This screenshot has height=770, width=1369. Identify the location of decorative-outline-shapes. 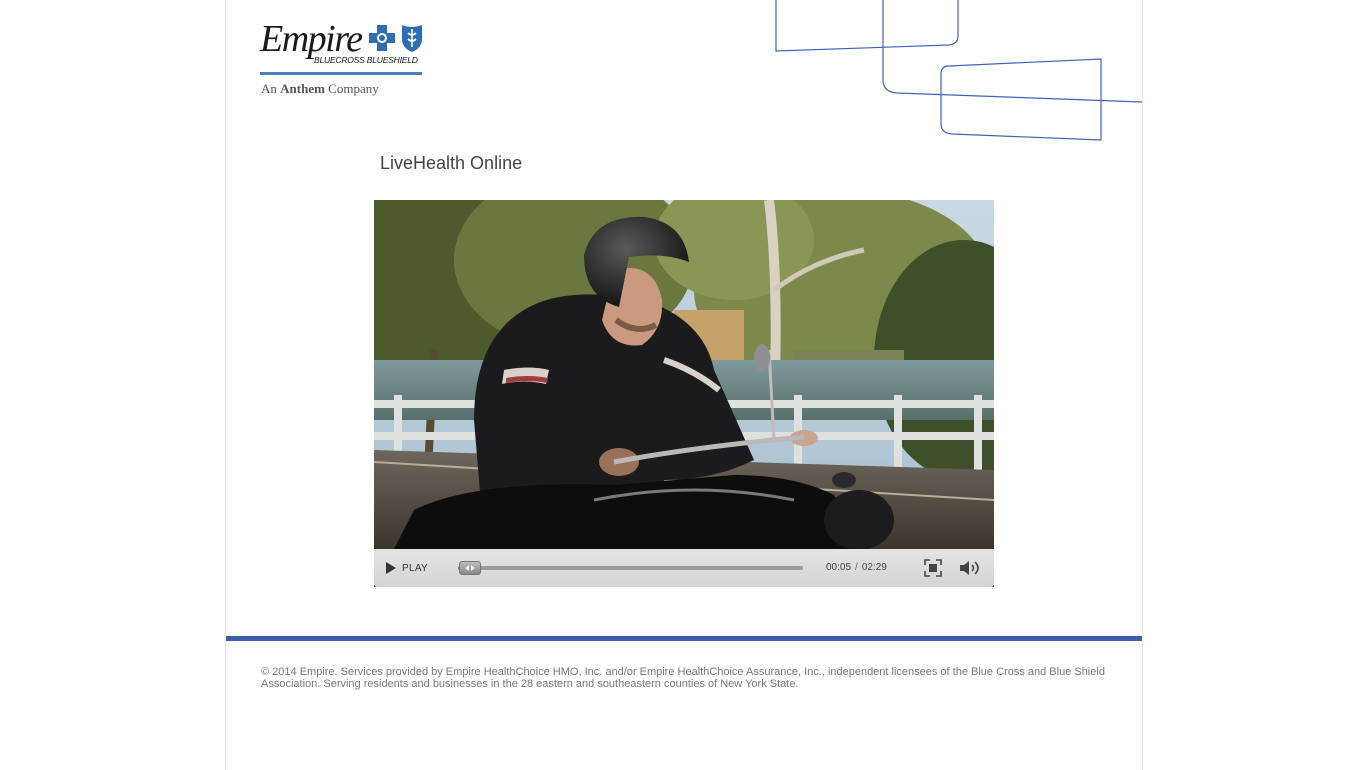
(958, 70).